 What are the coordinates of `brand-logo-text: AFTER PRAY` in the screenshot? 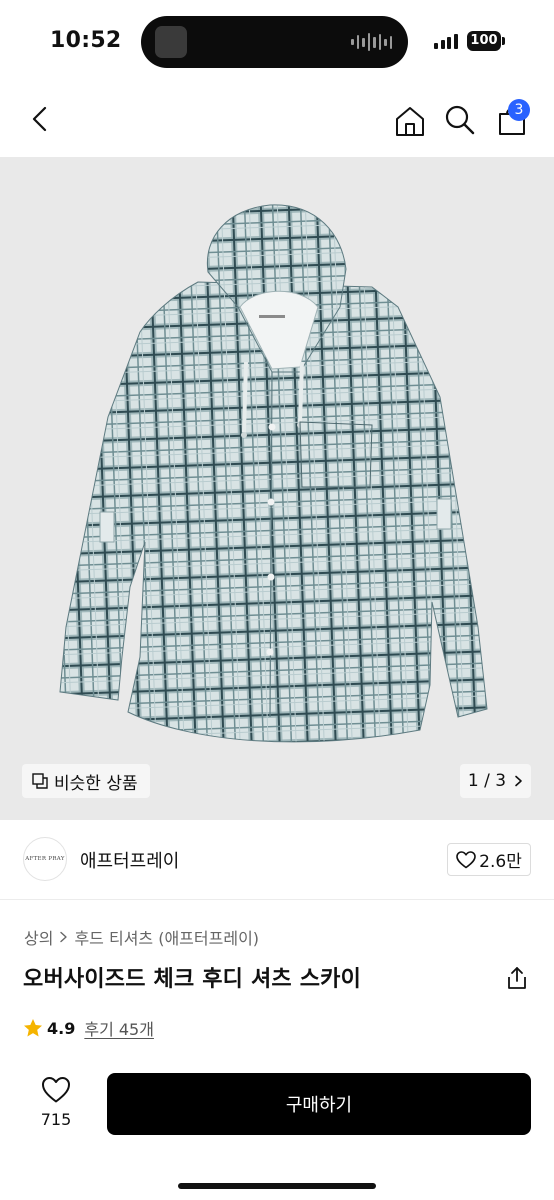 It's located at (45, 859).